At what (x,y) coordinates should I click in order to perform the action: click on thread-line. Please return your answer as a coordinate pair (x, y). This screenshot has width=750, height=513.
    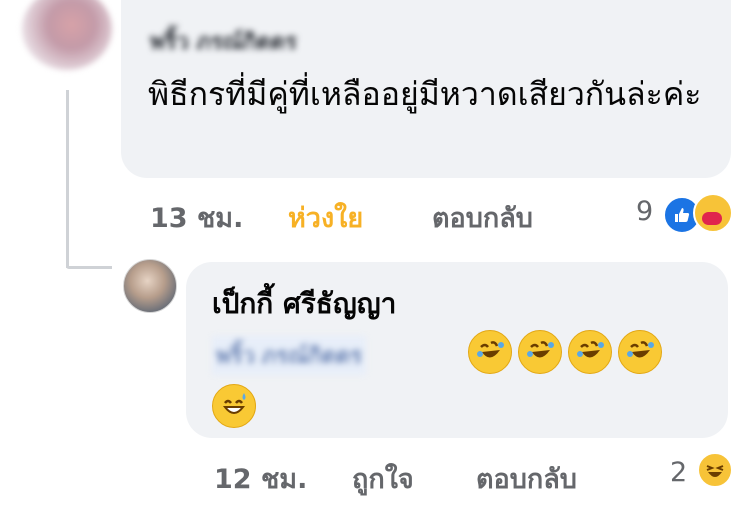
    Looking at the image, I should click on (67, 179).